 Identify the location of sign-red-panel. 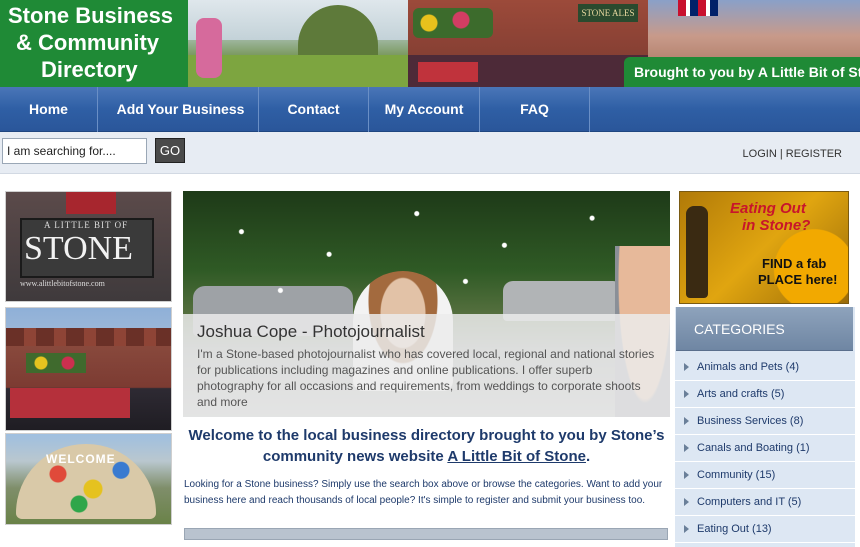
(91, 203).